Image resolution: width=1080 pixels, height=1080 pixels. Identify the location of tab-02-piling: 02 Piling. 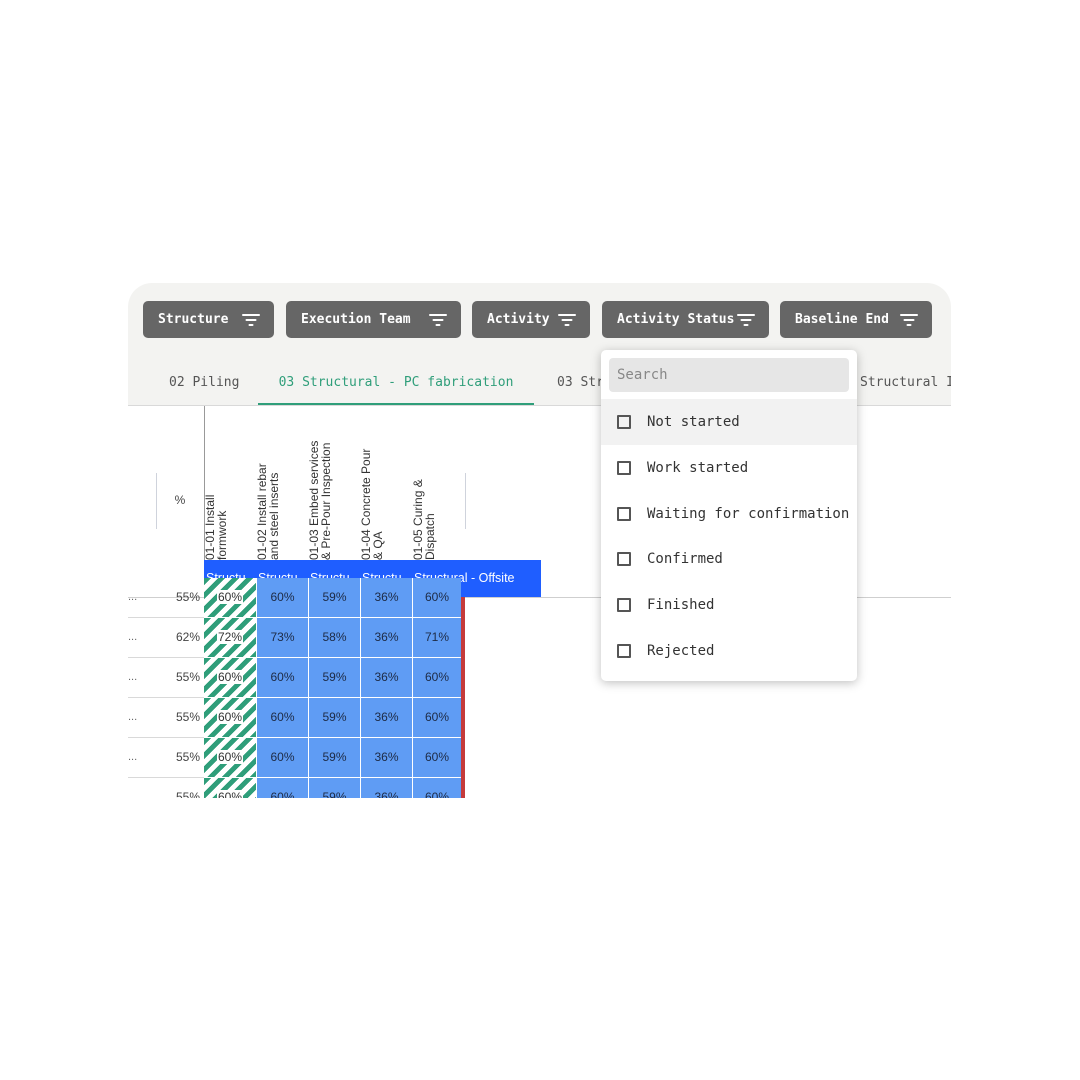
(204, 383).